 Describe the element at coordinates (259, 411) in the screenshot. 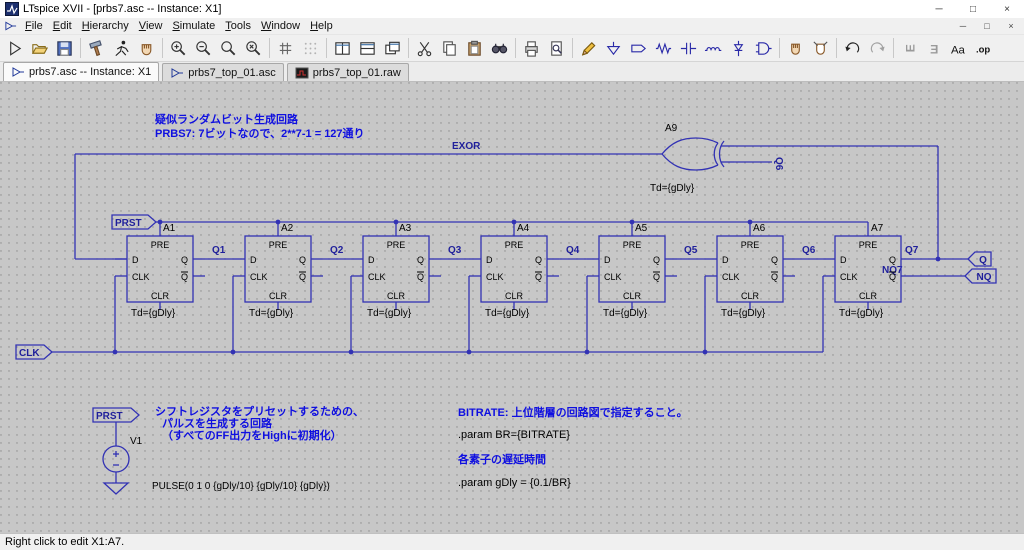

I see `comment-preset1: シフトレジスタをプリセットするための、` at that location.